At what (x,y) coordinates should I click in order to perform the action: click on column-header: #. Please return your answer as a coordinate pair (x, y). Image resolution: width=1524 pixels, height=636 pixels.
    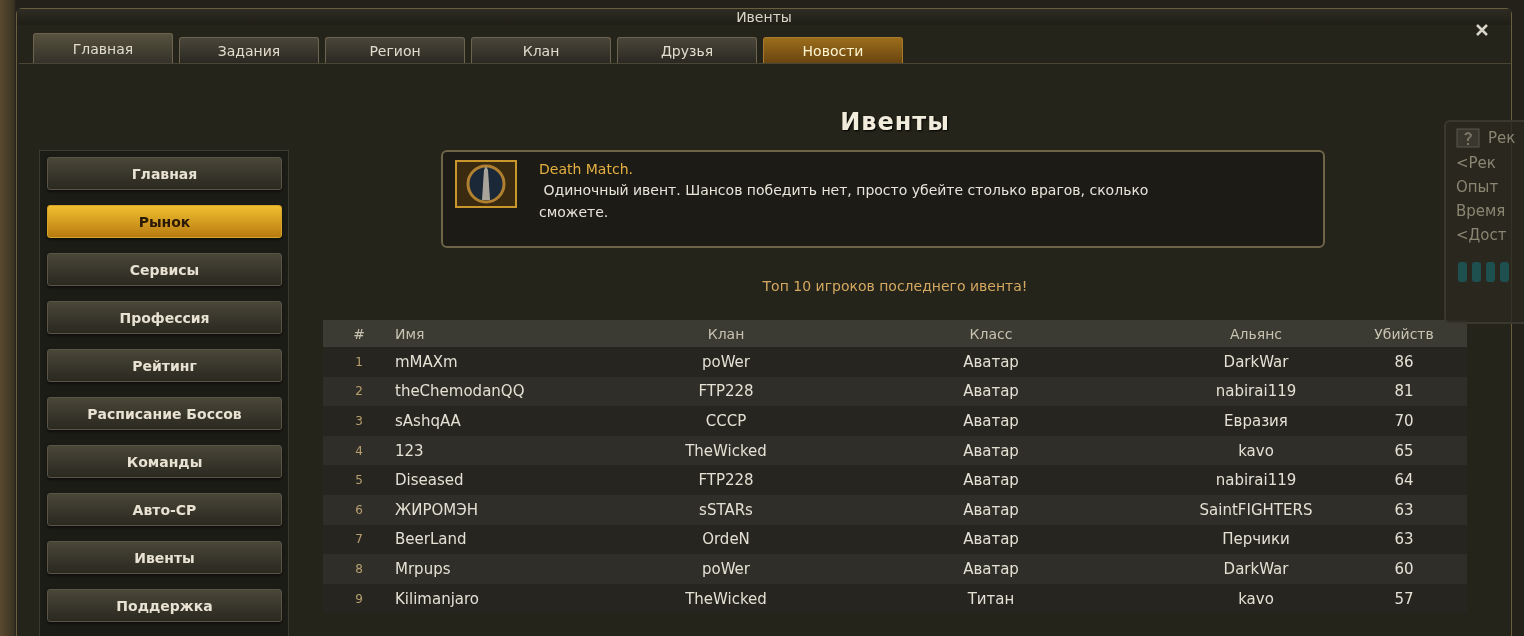
    Looking at the image, I should click on (359, 333).